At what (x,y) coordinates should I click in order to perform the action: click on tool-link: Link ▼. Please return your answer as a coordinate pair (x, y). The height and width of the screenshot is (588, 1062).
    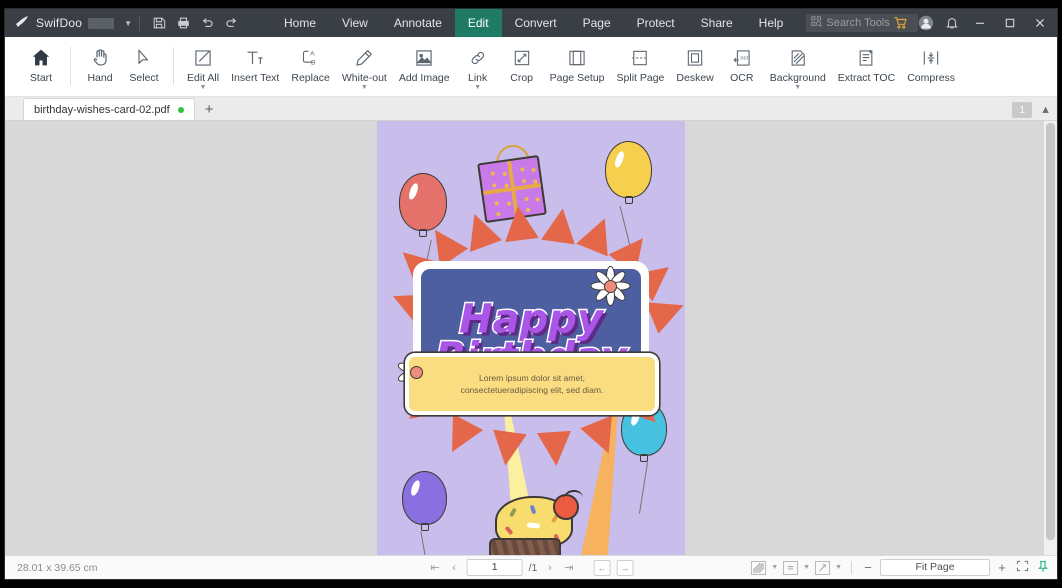
    Looking at the image, I should click on (478, 64).